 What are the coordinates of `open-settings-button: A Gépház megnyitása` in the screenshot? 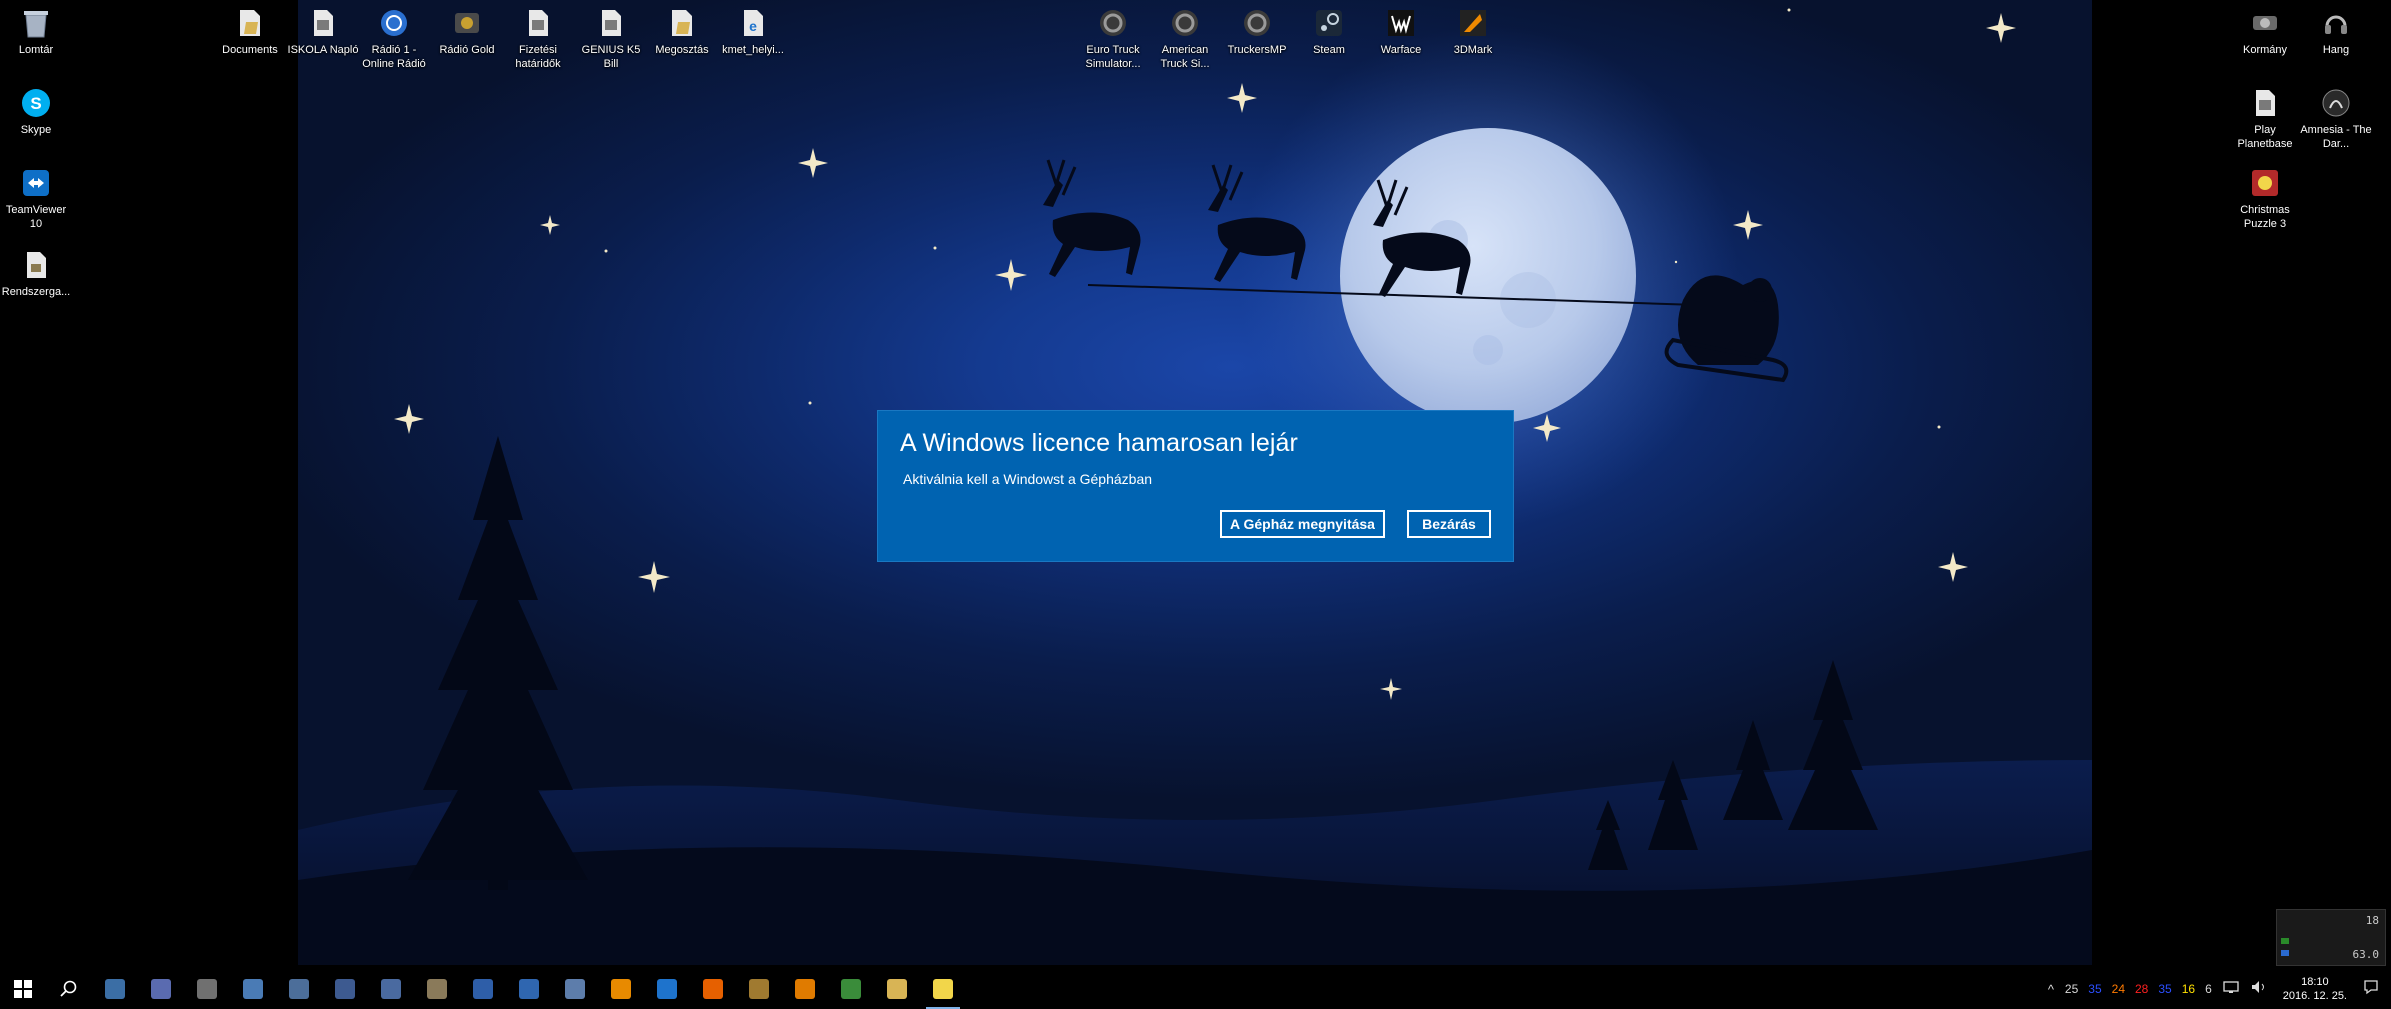 It's located at (1302, 524).